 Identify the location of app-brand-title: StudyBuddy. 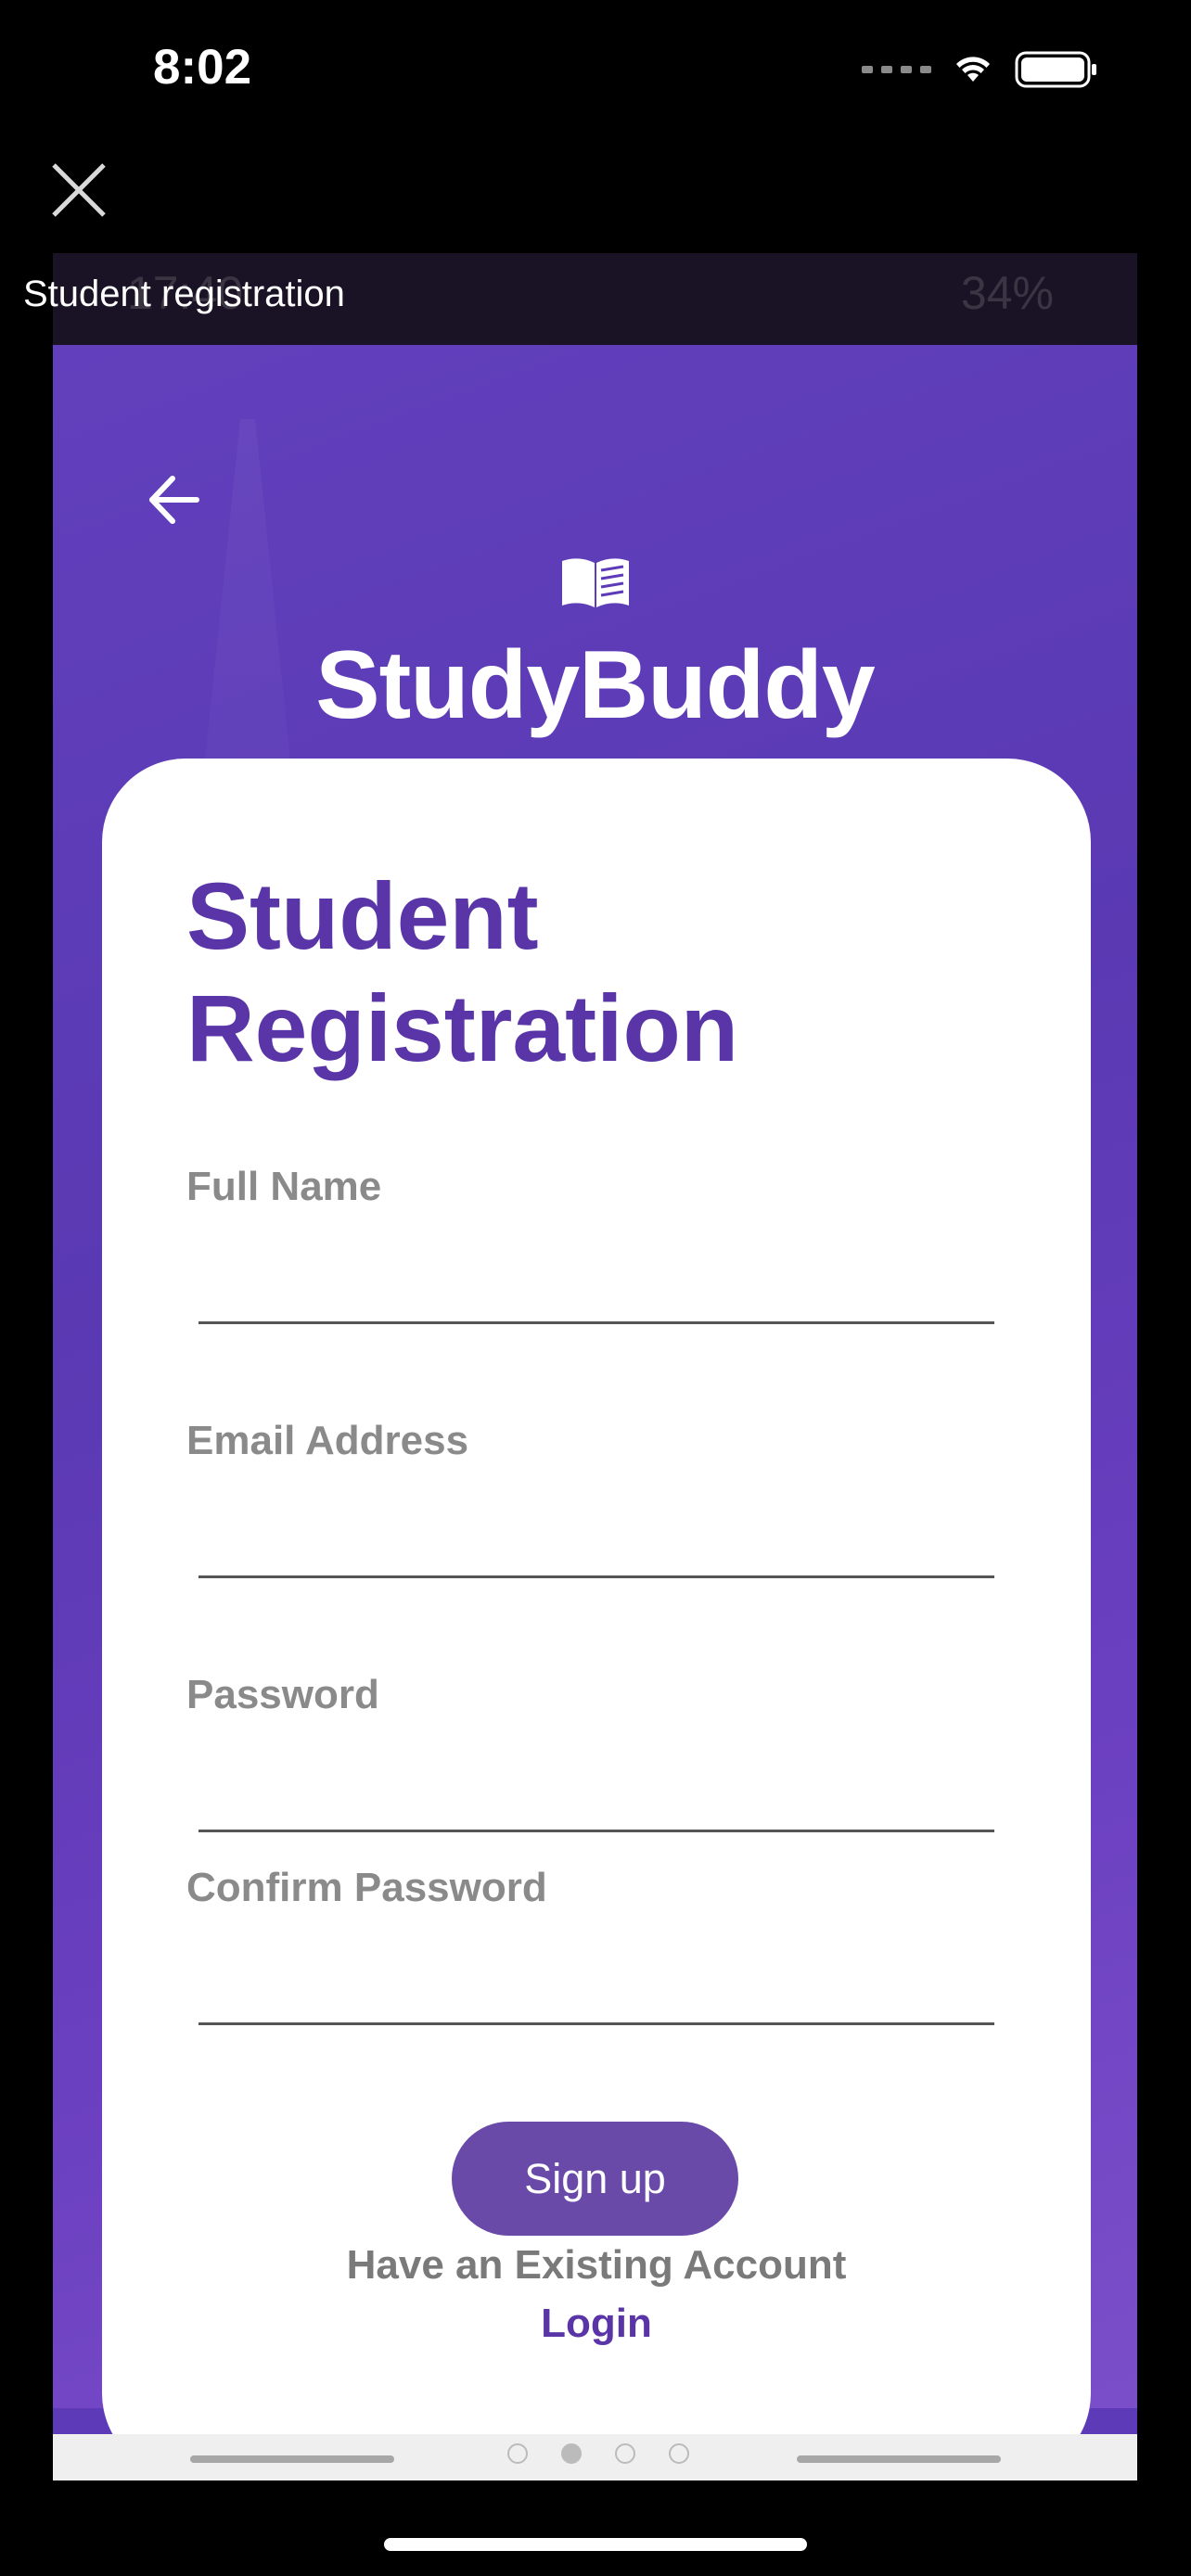
(595, 685).